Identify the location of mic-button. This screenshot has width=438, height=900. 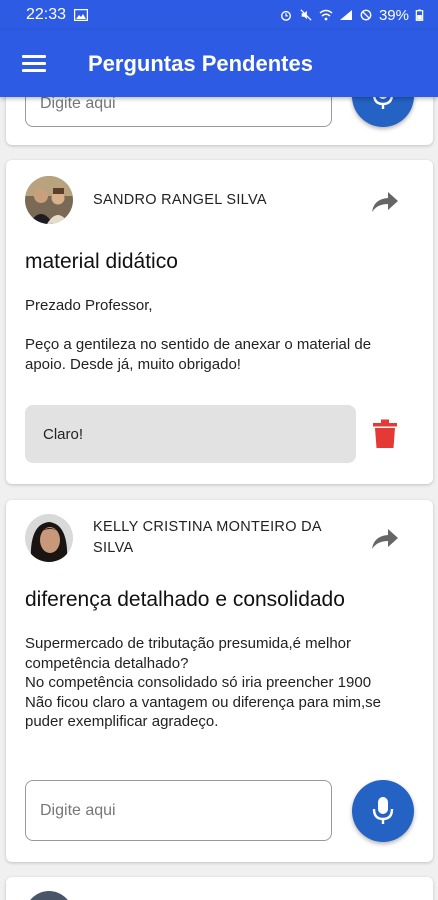
(383, 811).